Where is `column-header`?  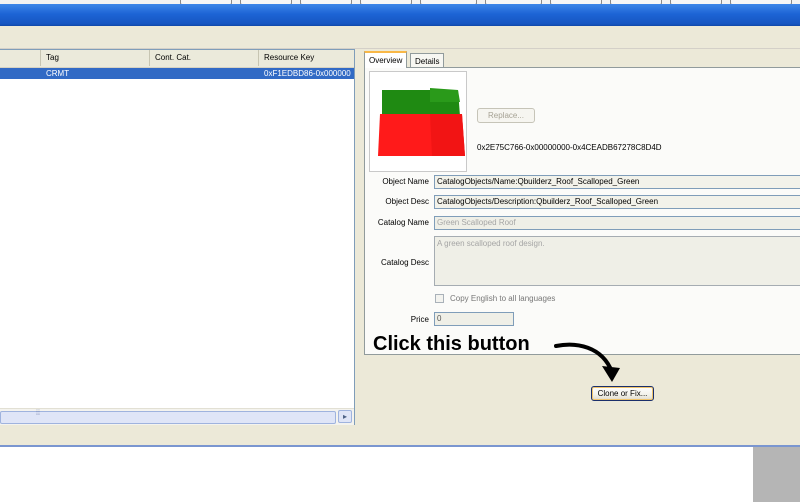 column-header is located at coordinates (20, 58).